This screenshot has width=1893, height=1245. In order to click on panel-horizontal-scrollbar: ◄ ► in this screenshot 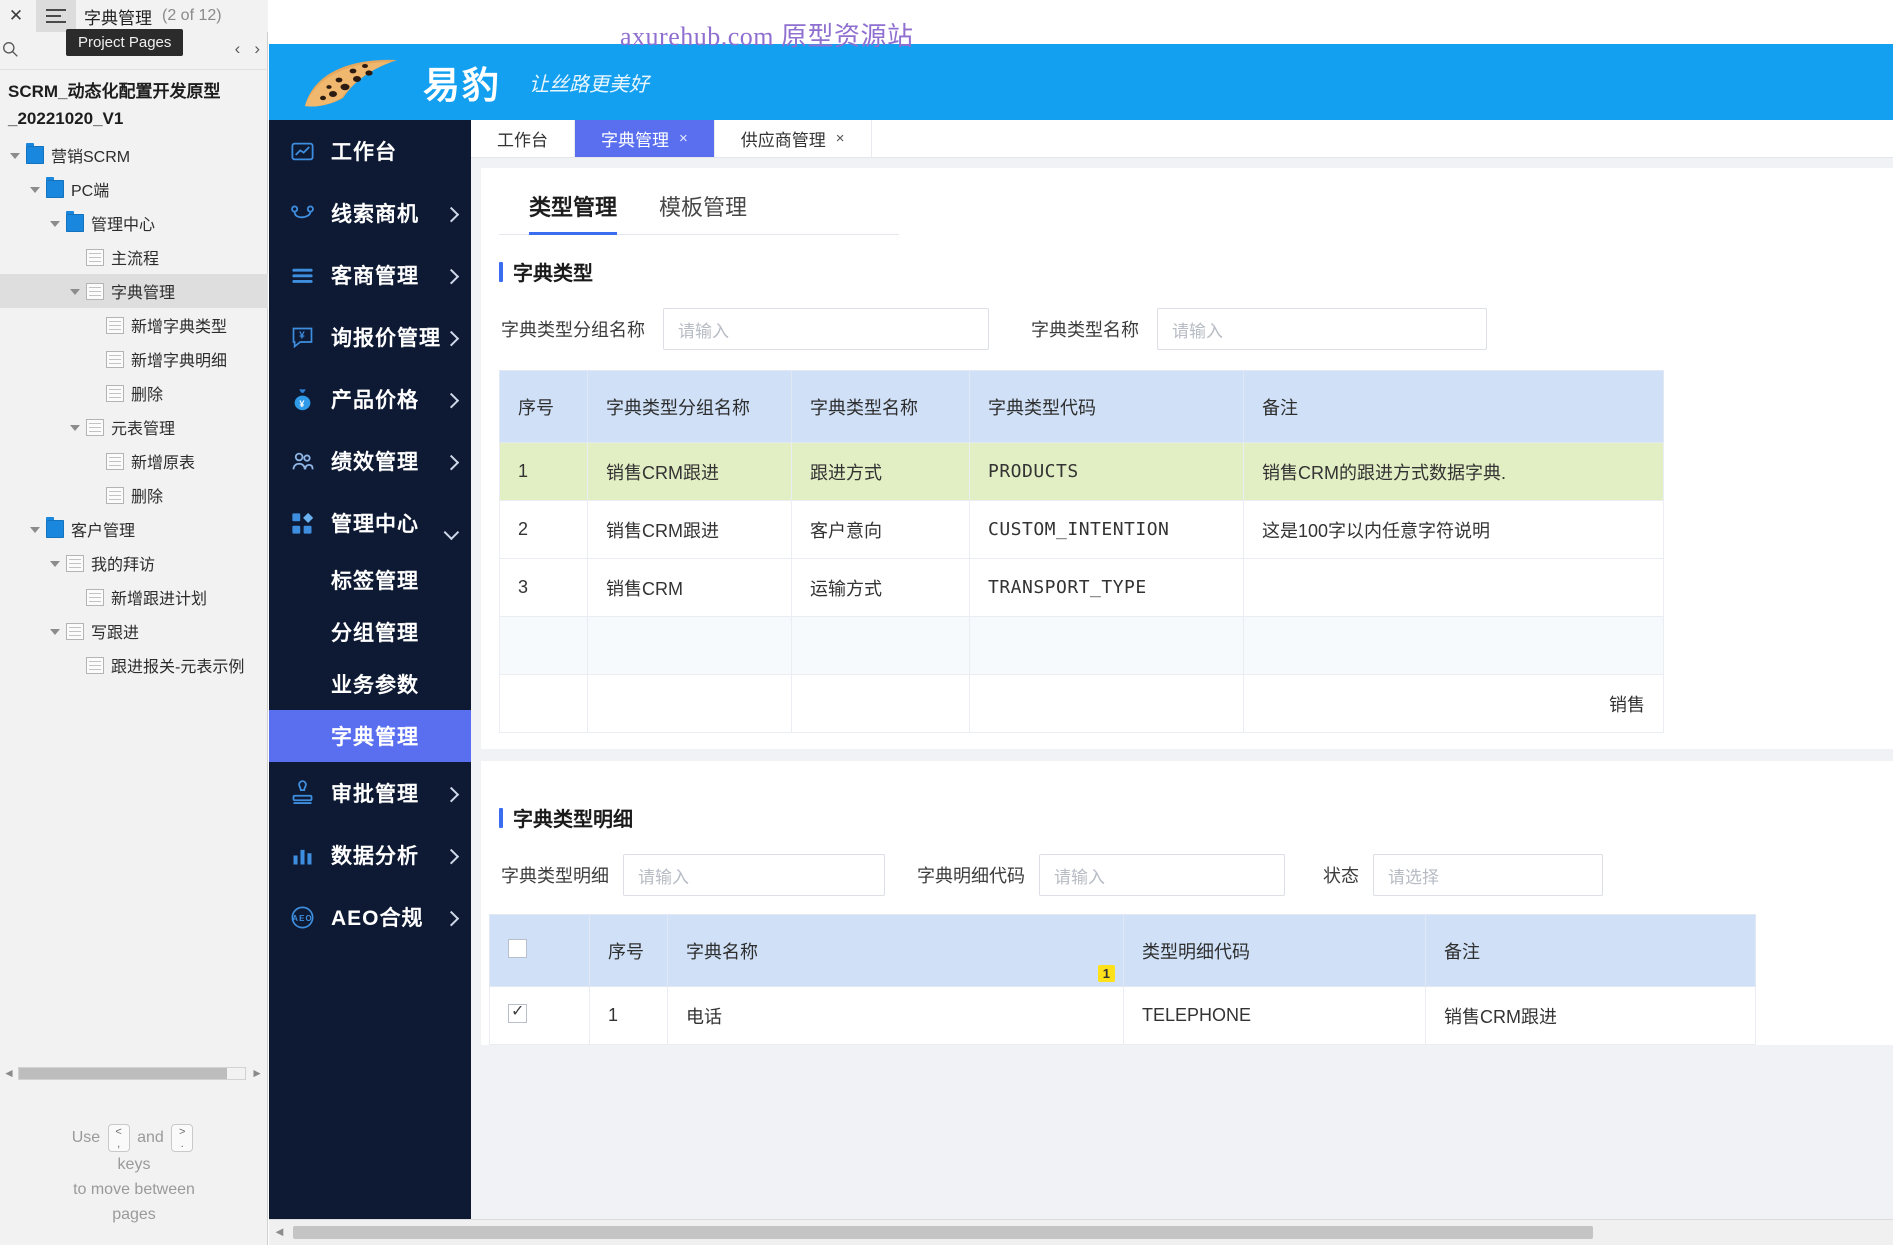, I will do `click(134, 1074)`.